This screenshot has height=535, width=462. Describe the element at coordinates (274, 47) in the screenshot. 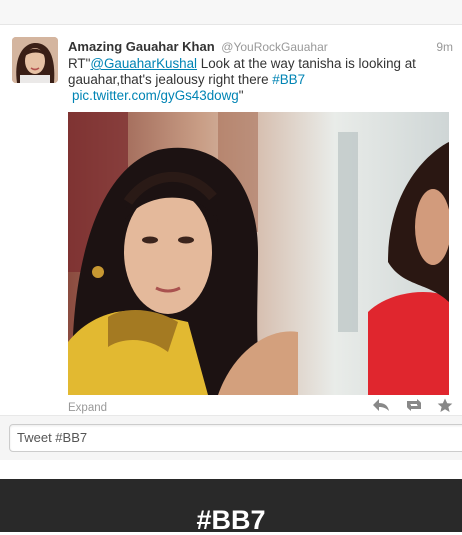

I see `author-handle: @YouRockGauahar` at that location.